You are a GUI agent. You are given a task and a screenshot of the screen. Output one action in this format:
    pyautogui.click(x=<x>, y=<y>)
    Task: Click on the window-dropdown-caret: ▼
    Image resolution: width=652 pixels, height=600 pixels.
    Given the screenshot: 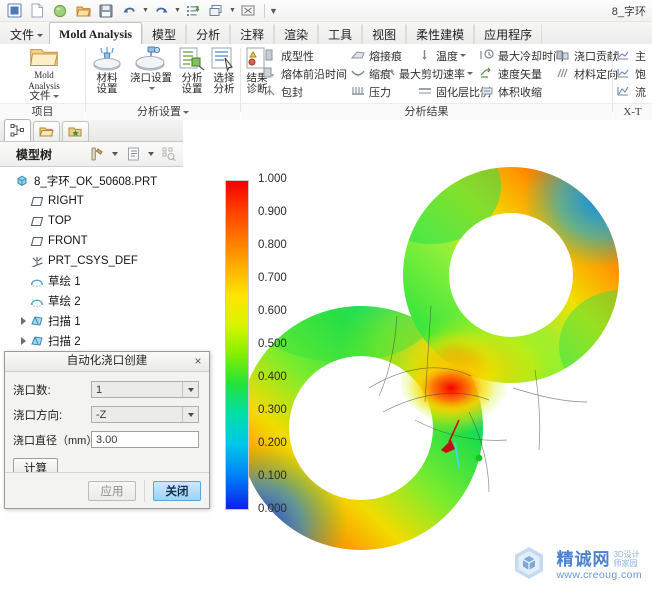 What is the action you would take?
    pyautogui.click(x=232, y=10)
    